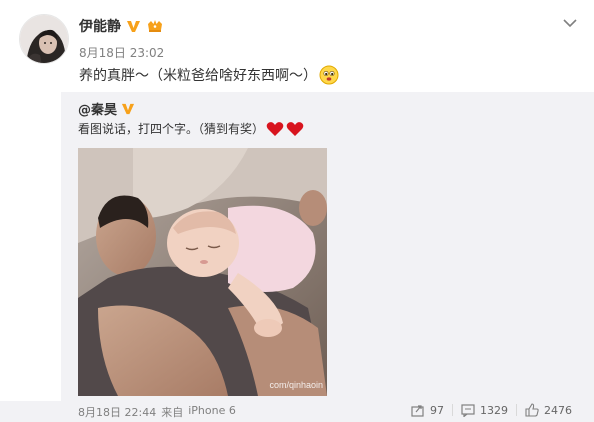 The height and width of the screenshot is (422, 594). What do you see at coordinates (157, 412) in the screenshot?
I see `repost-meta: 8月18日 22:44 来自 iPhone 6` at bounding box center [157, 412].